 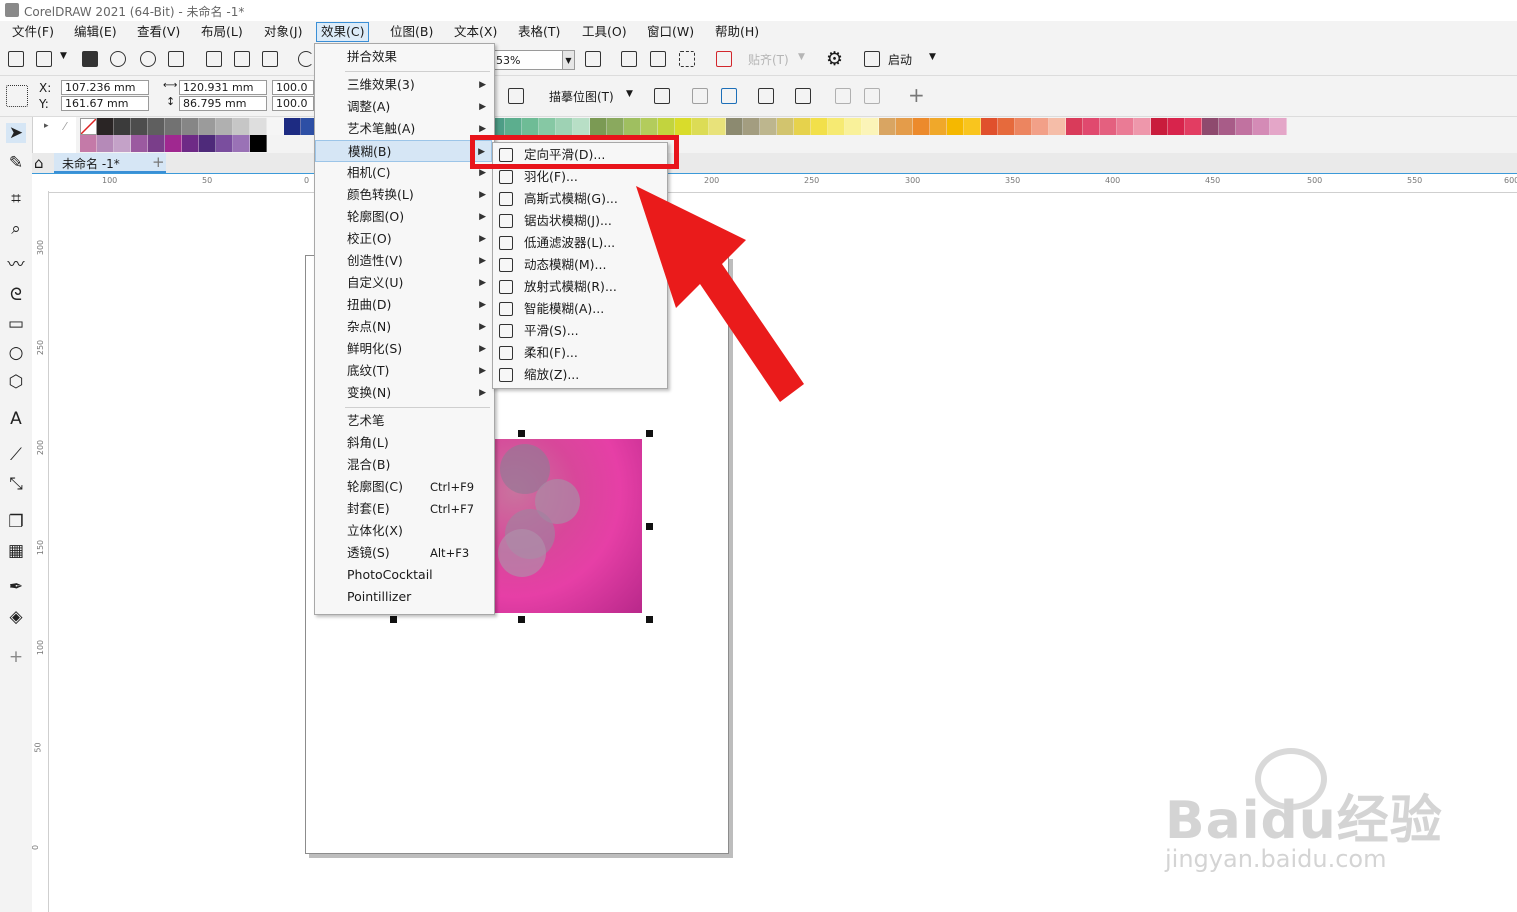 I want to click on new-tab-icon: +, so click(x=158, y=162).